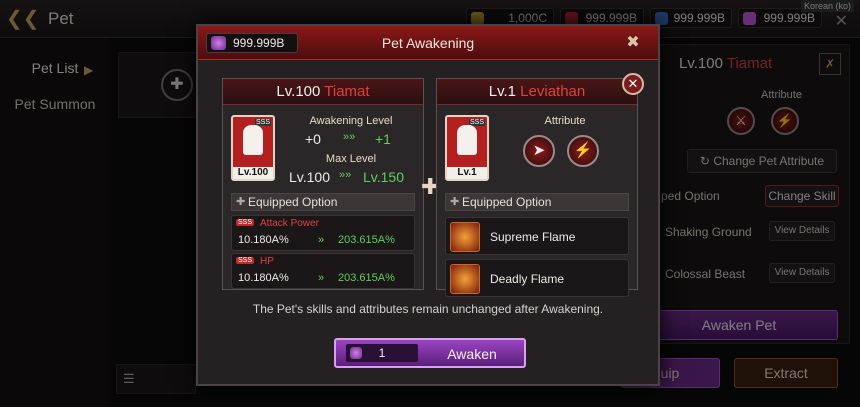 This screenshot has width=860, height=407. I want to click on pet-portrait: SSS Lv.1, so click(467, 148).